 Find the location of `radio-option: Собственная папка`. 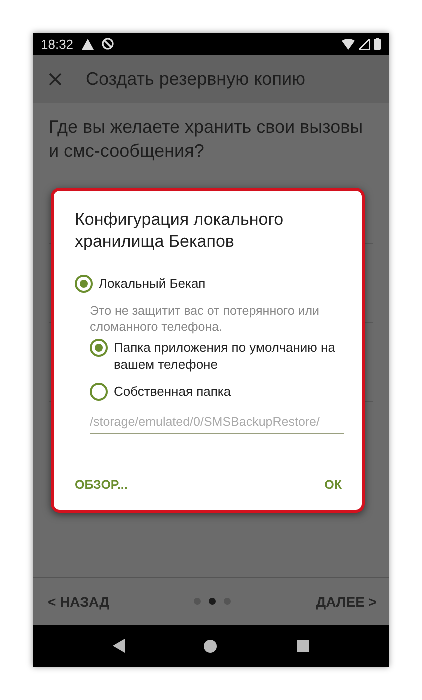

radio-option: Собственная папка is located at coordinates (216, 392).